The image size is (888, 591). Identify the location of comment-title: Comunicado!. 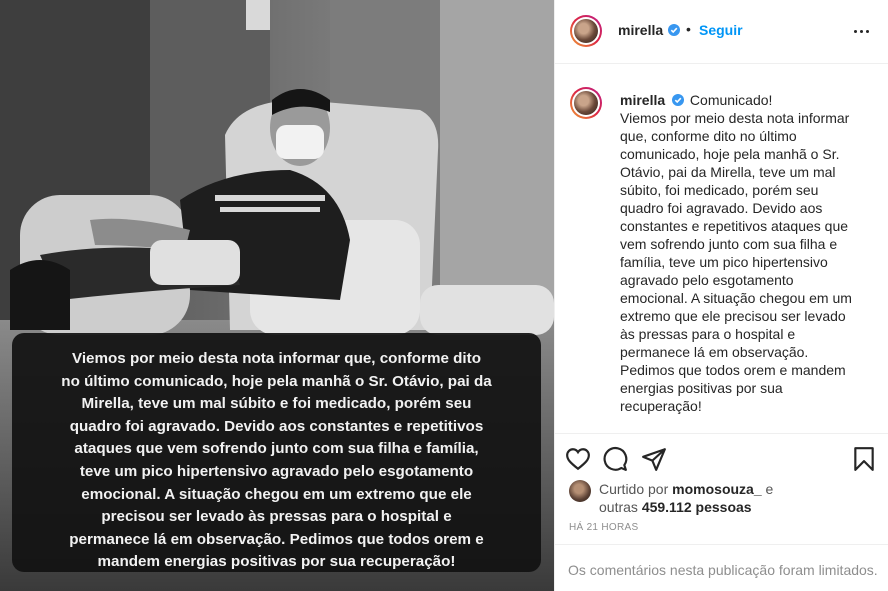
(731, 100).